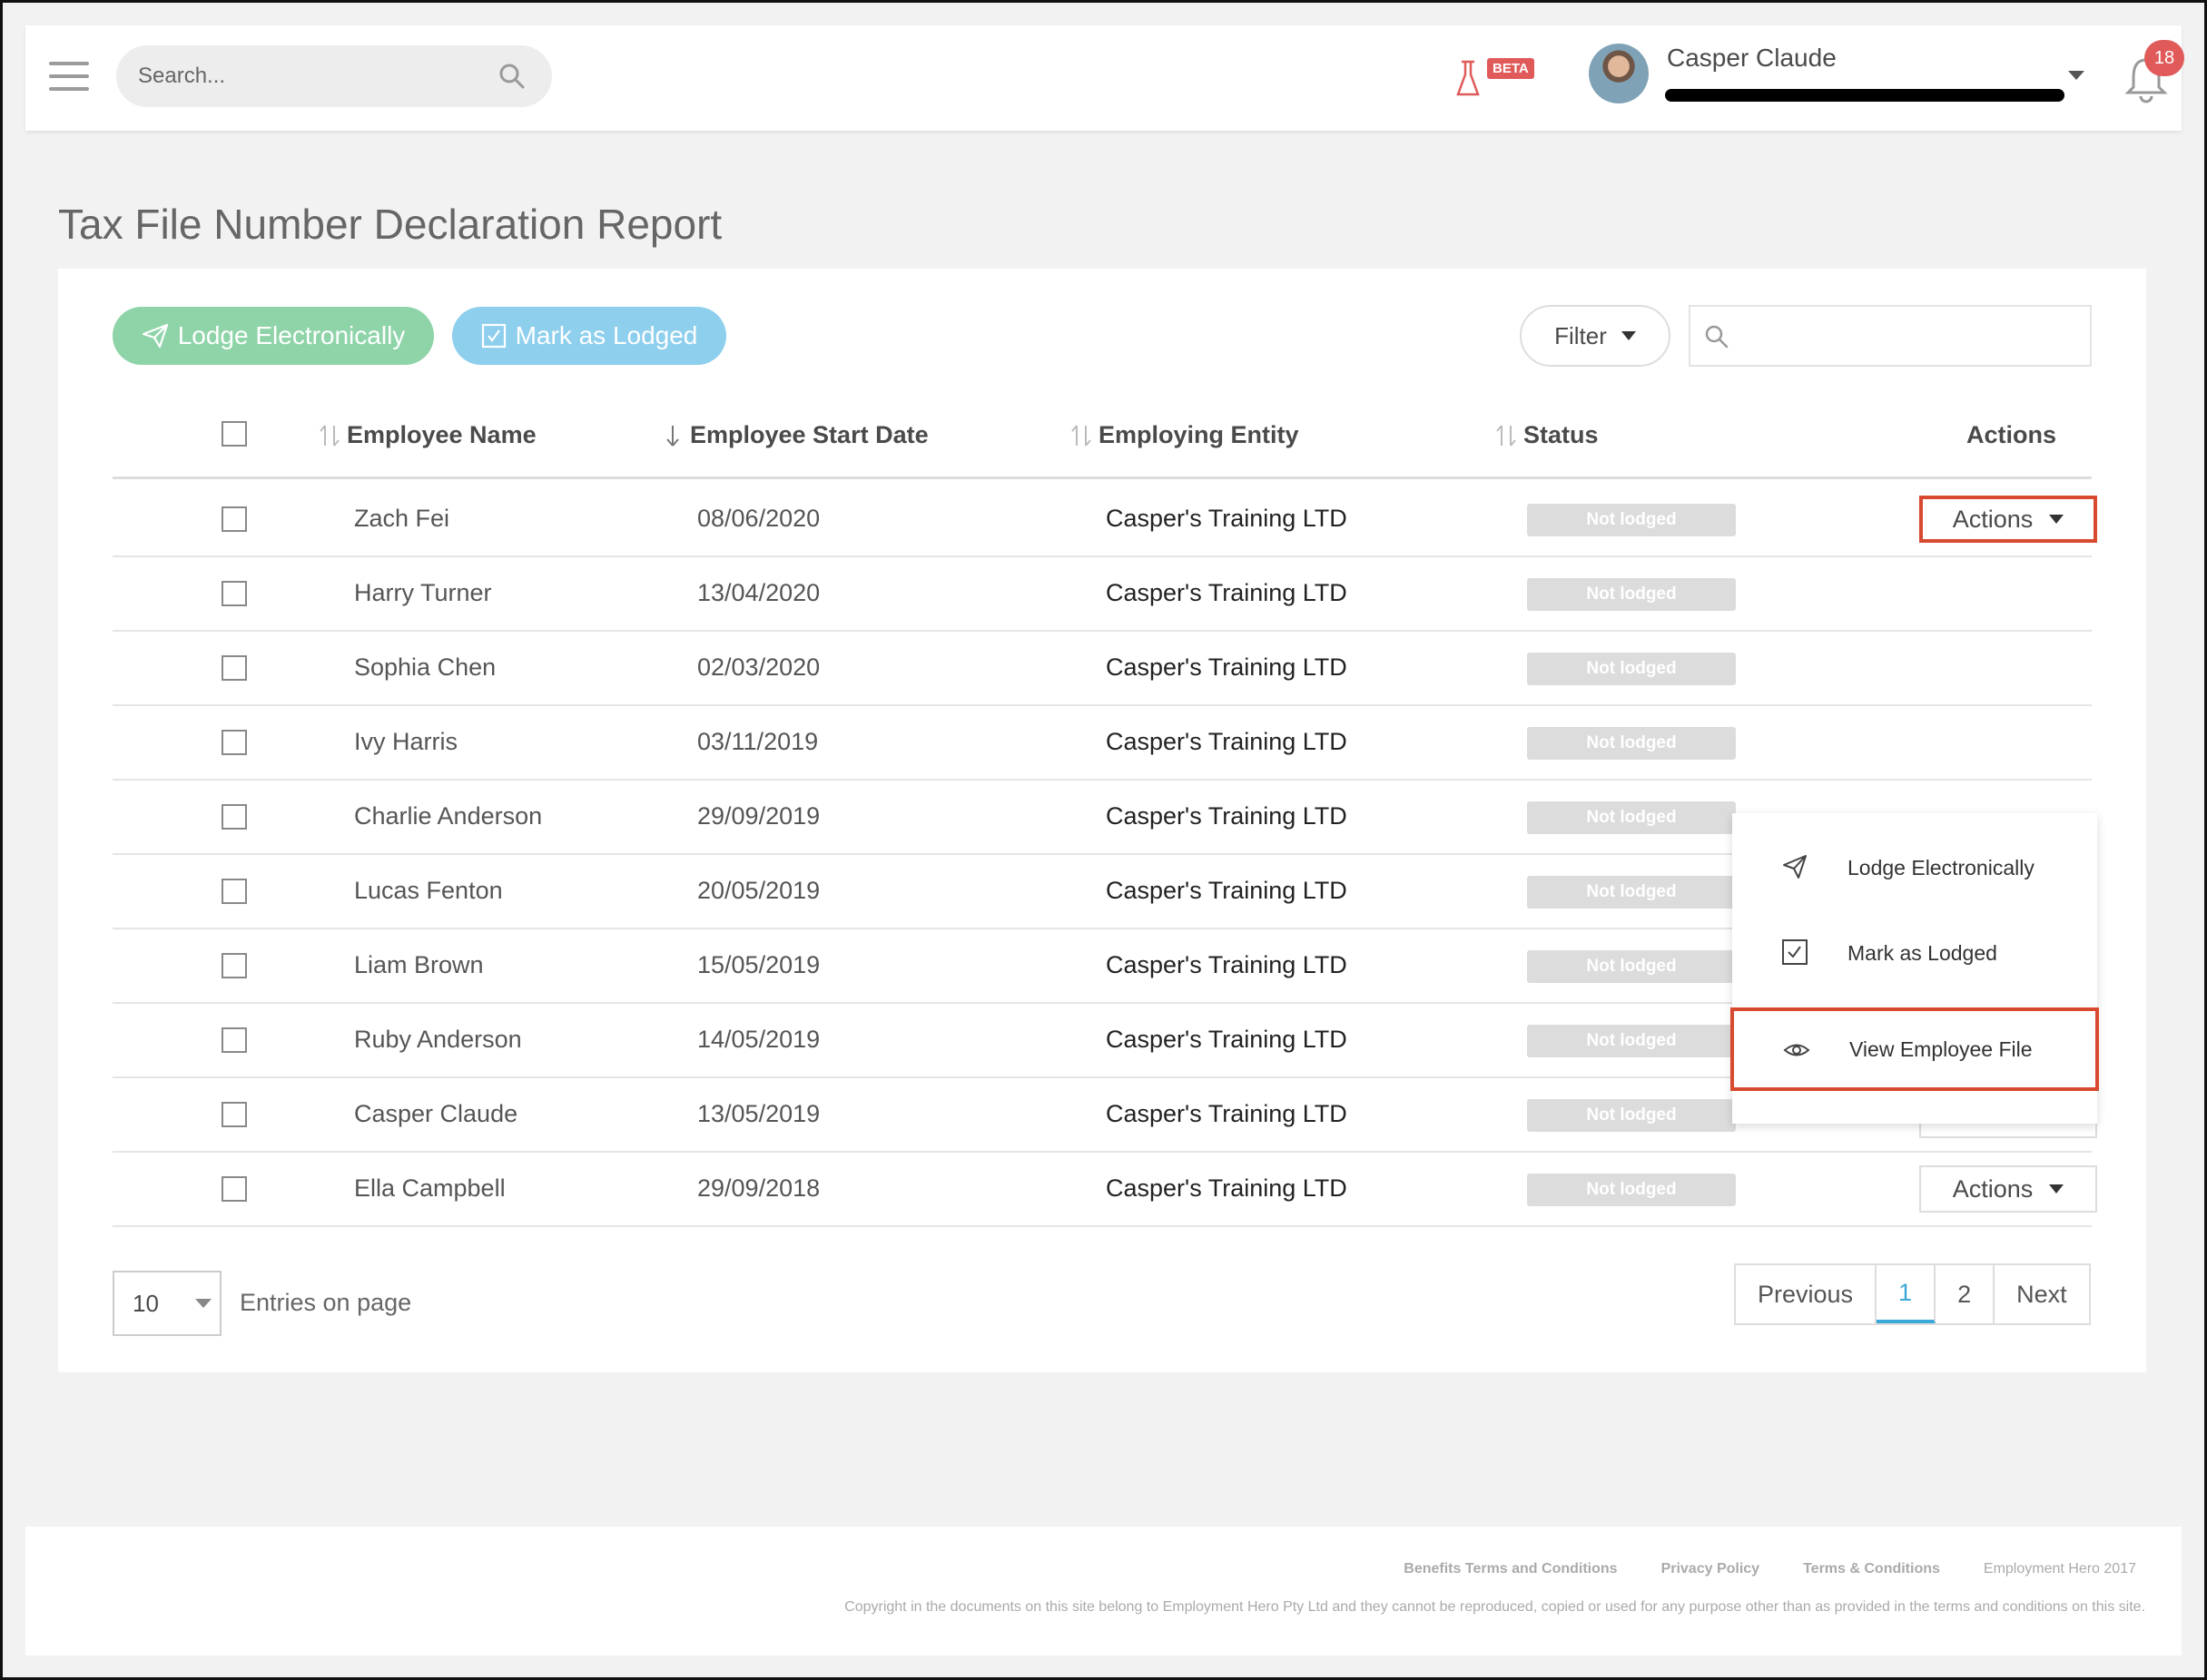 The image size is (2207, 1680). I want to click on filter-button: Filter, so click(1595, 336).